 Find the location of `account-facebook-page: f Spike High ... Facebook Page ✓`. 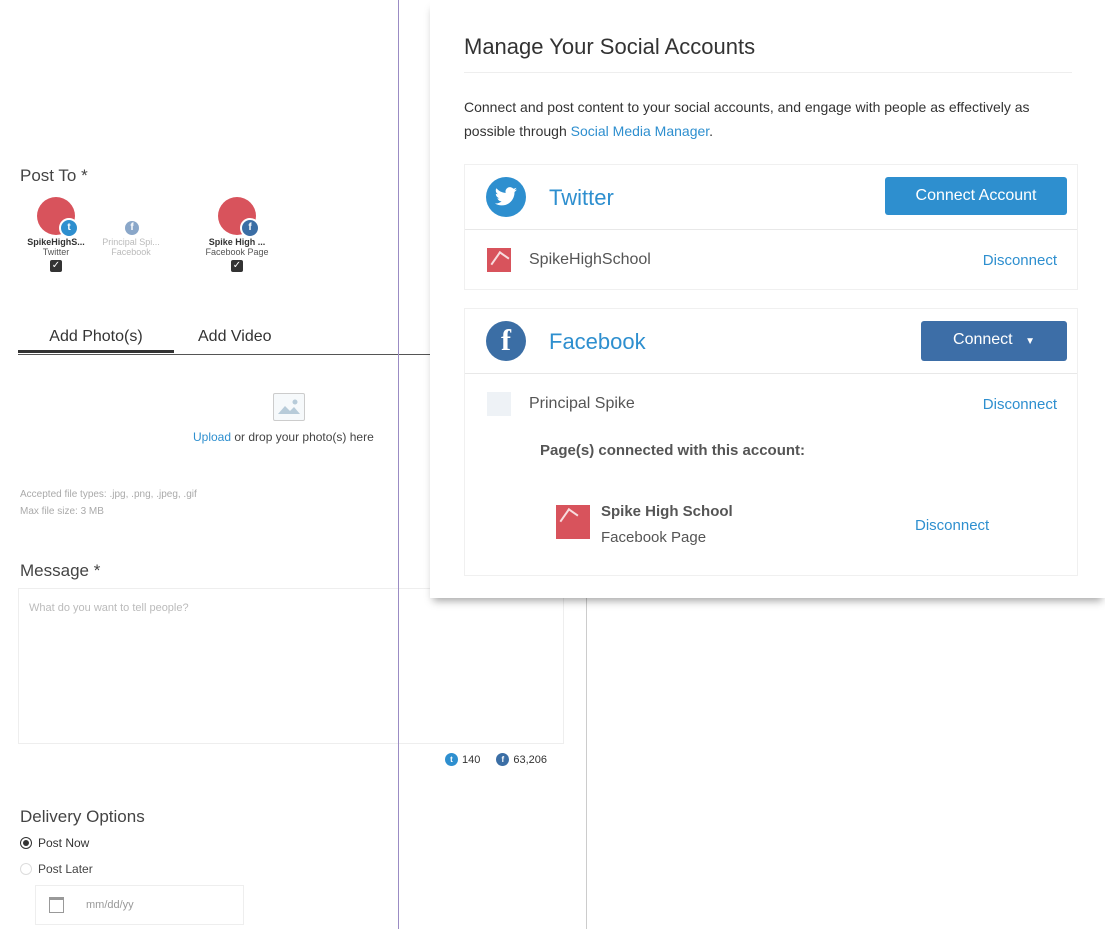

account-facebook-page: f Spike High ... Facebook Page ✓ is located at coordinates (237, 234).